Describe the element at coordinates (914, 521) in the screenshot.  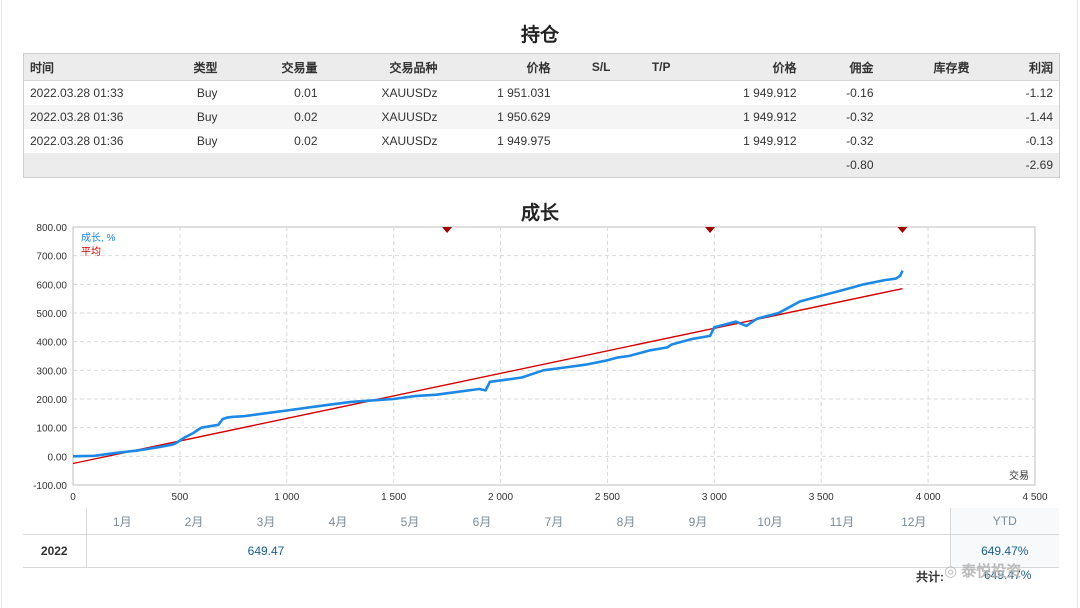
I see `month-dec: 12月` at that location.